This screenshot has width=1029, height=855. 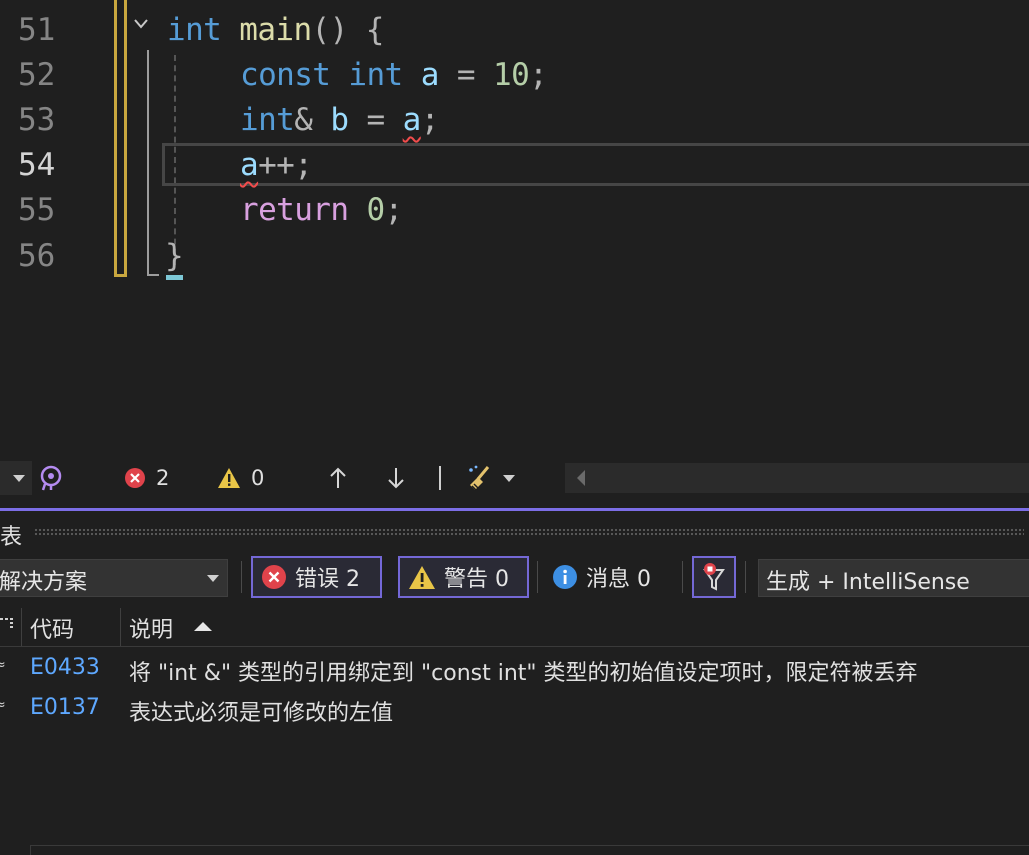 I want to click on column-header-code: 代码, so click(x=52, y=628).